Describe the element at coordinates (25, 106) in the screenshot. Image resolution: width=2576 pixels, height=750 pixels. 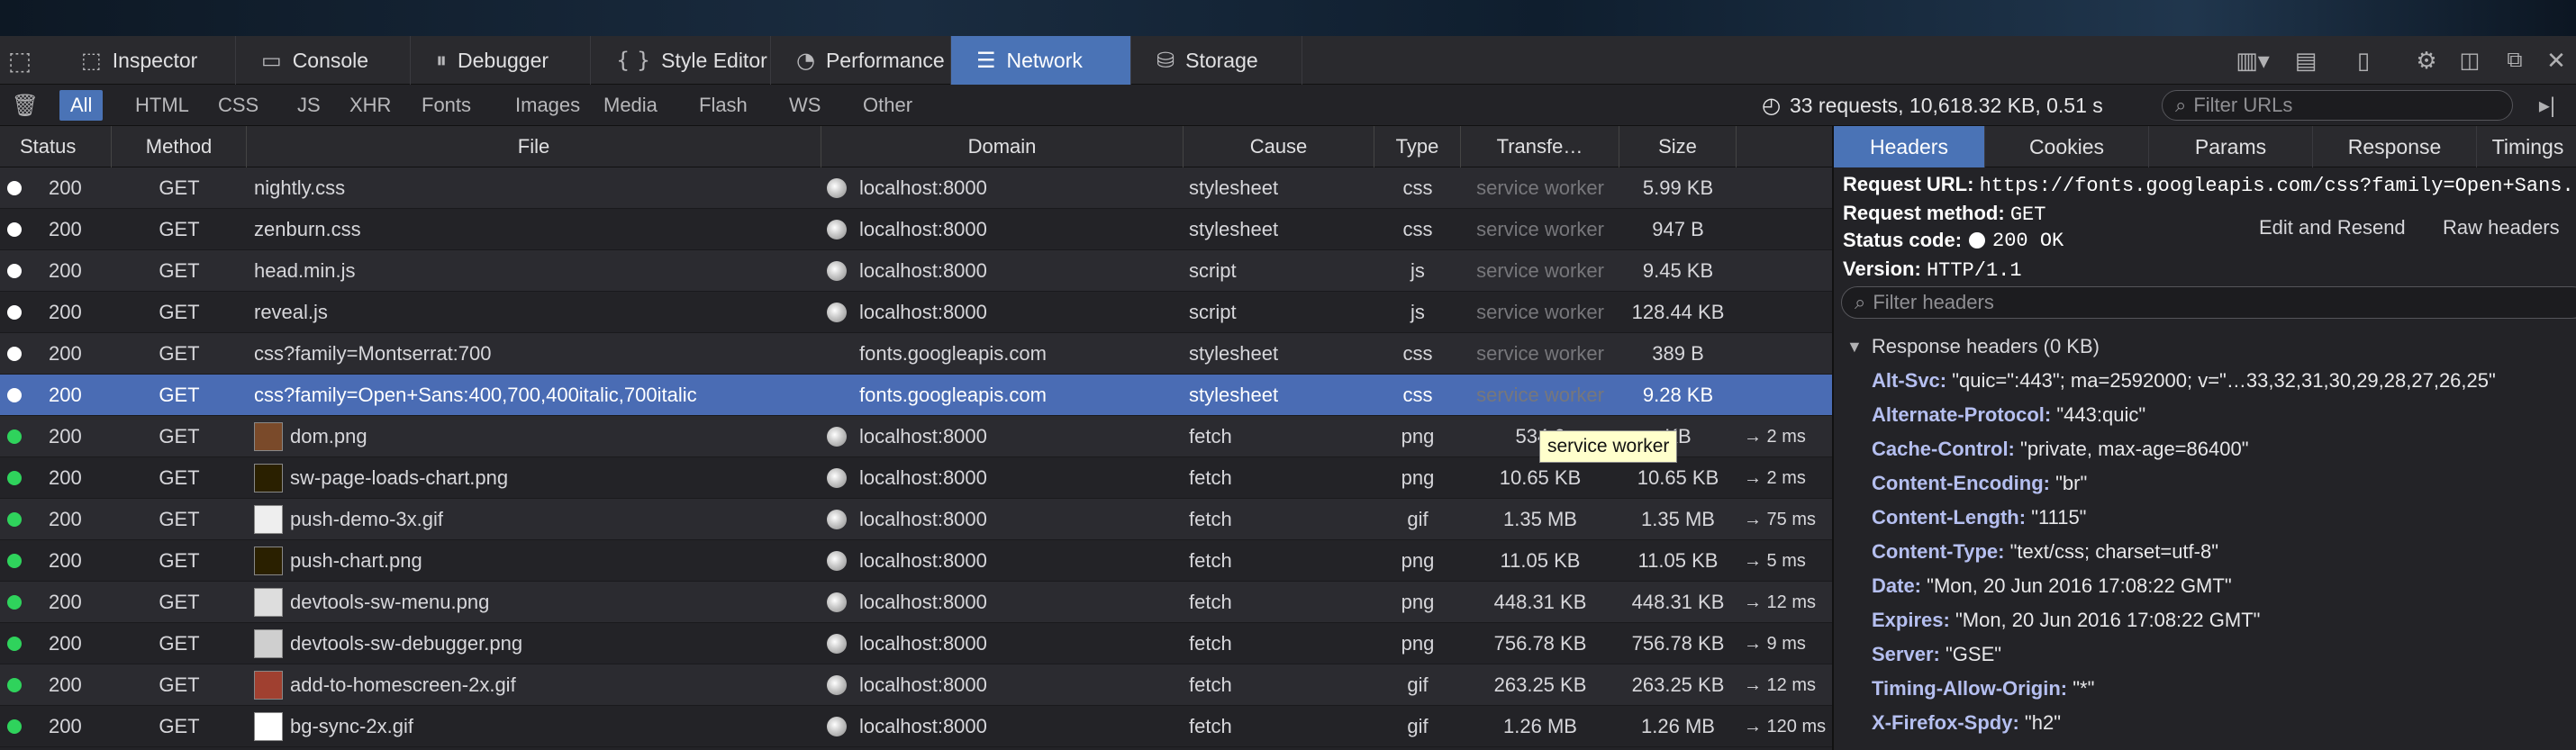
I see `clear-trash-icon: 🗑` at that location.